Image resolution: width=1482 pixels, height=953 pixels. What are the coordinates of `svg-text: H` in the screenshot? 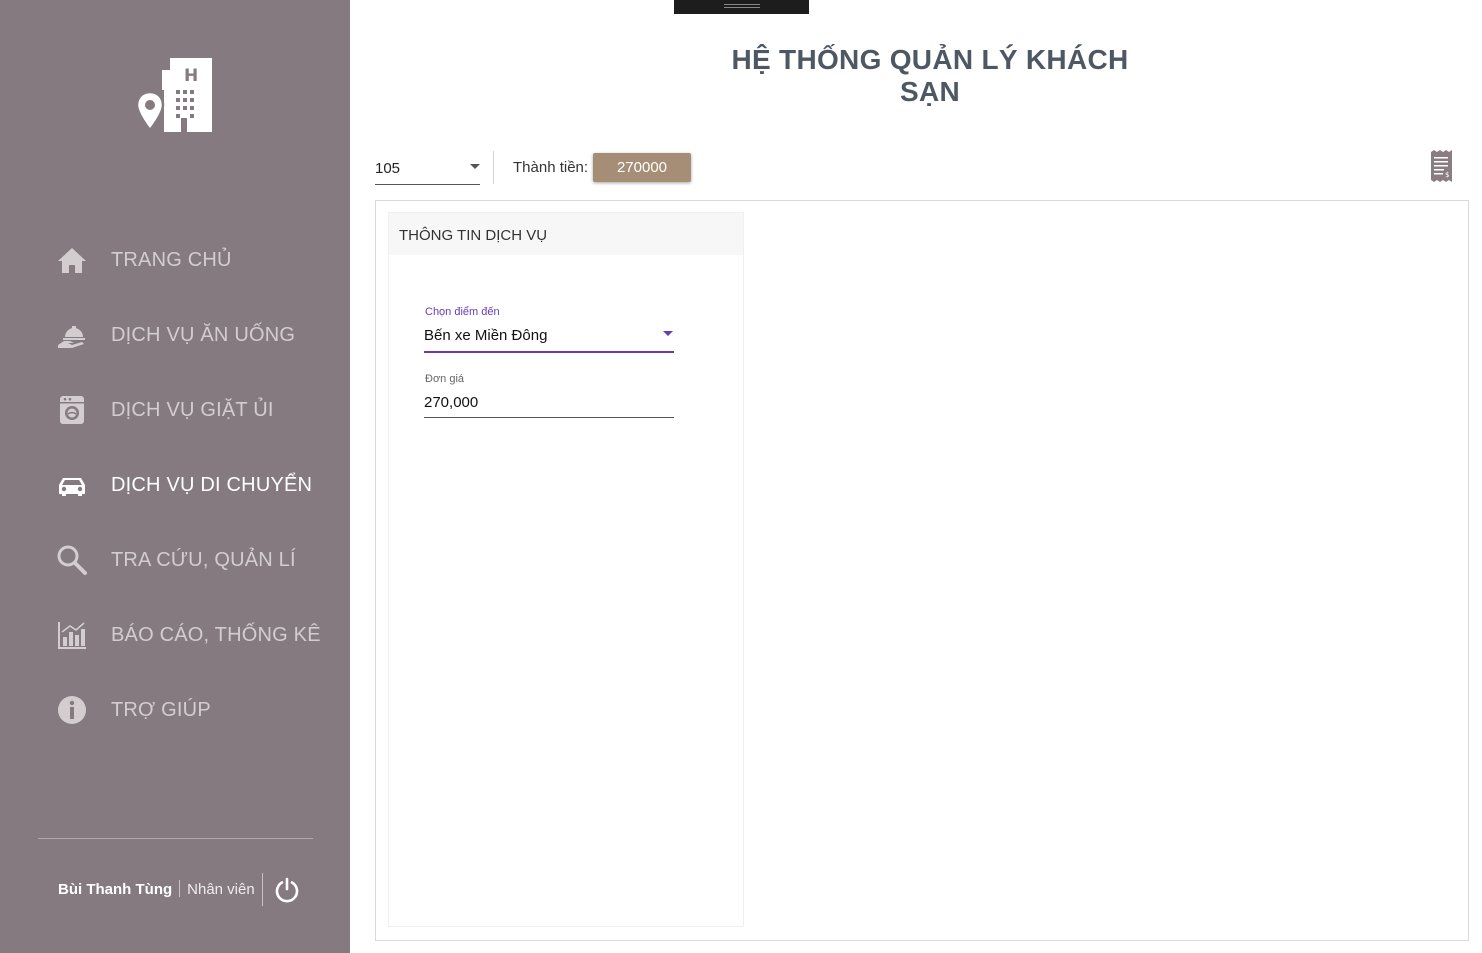 It's located at (191, 76).